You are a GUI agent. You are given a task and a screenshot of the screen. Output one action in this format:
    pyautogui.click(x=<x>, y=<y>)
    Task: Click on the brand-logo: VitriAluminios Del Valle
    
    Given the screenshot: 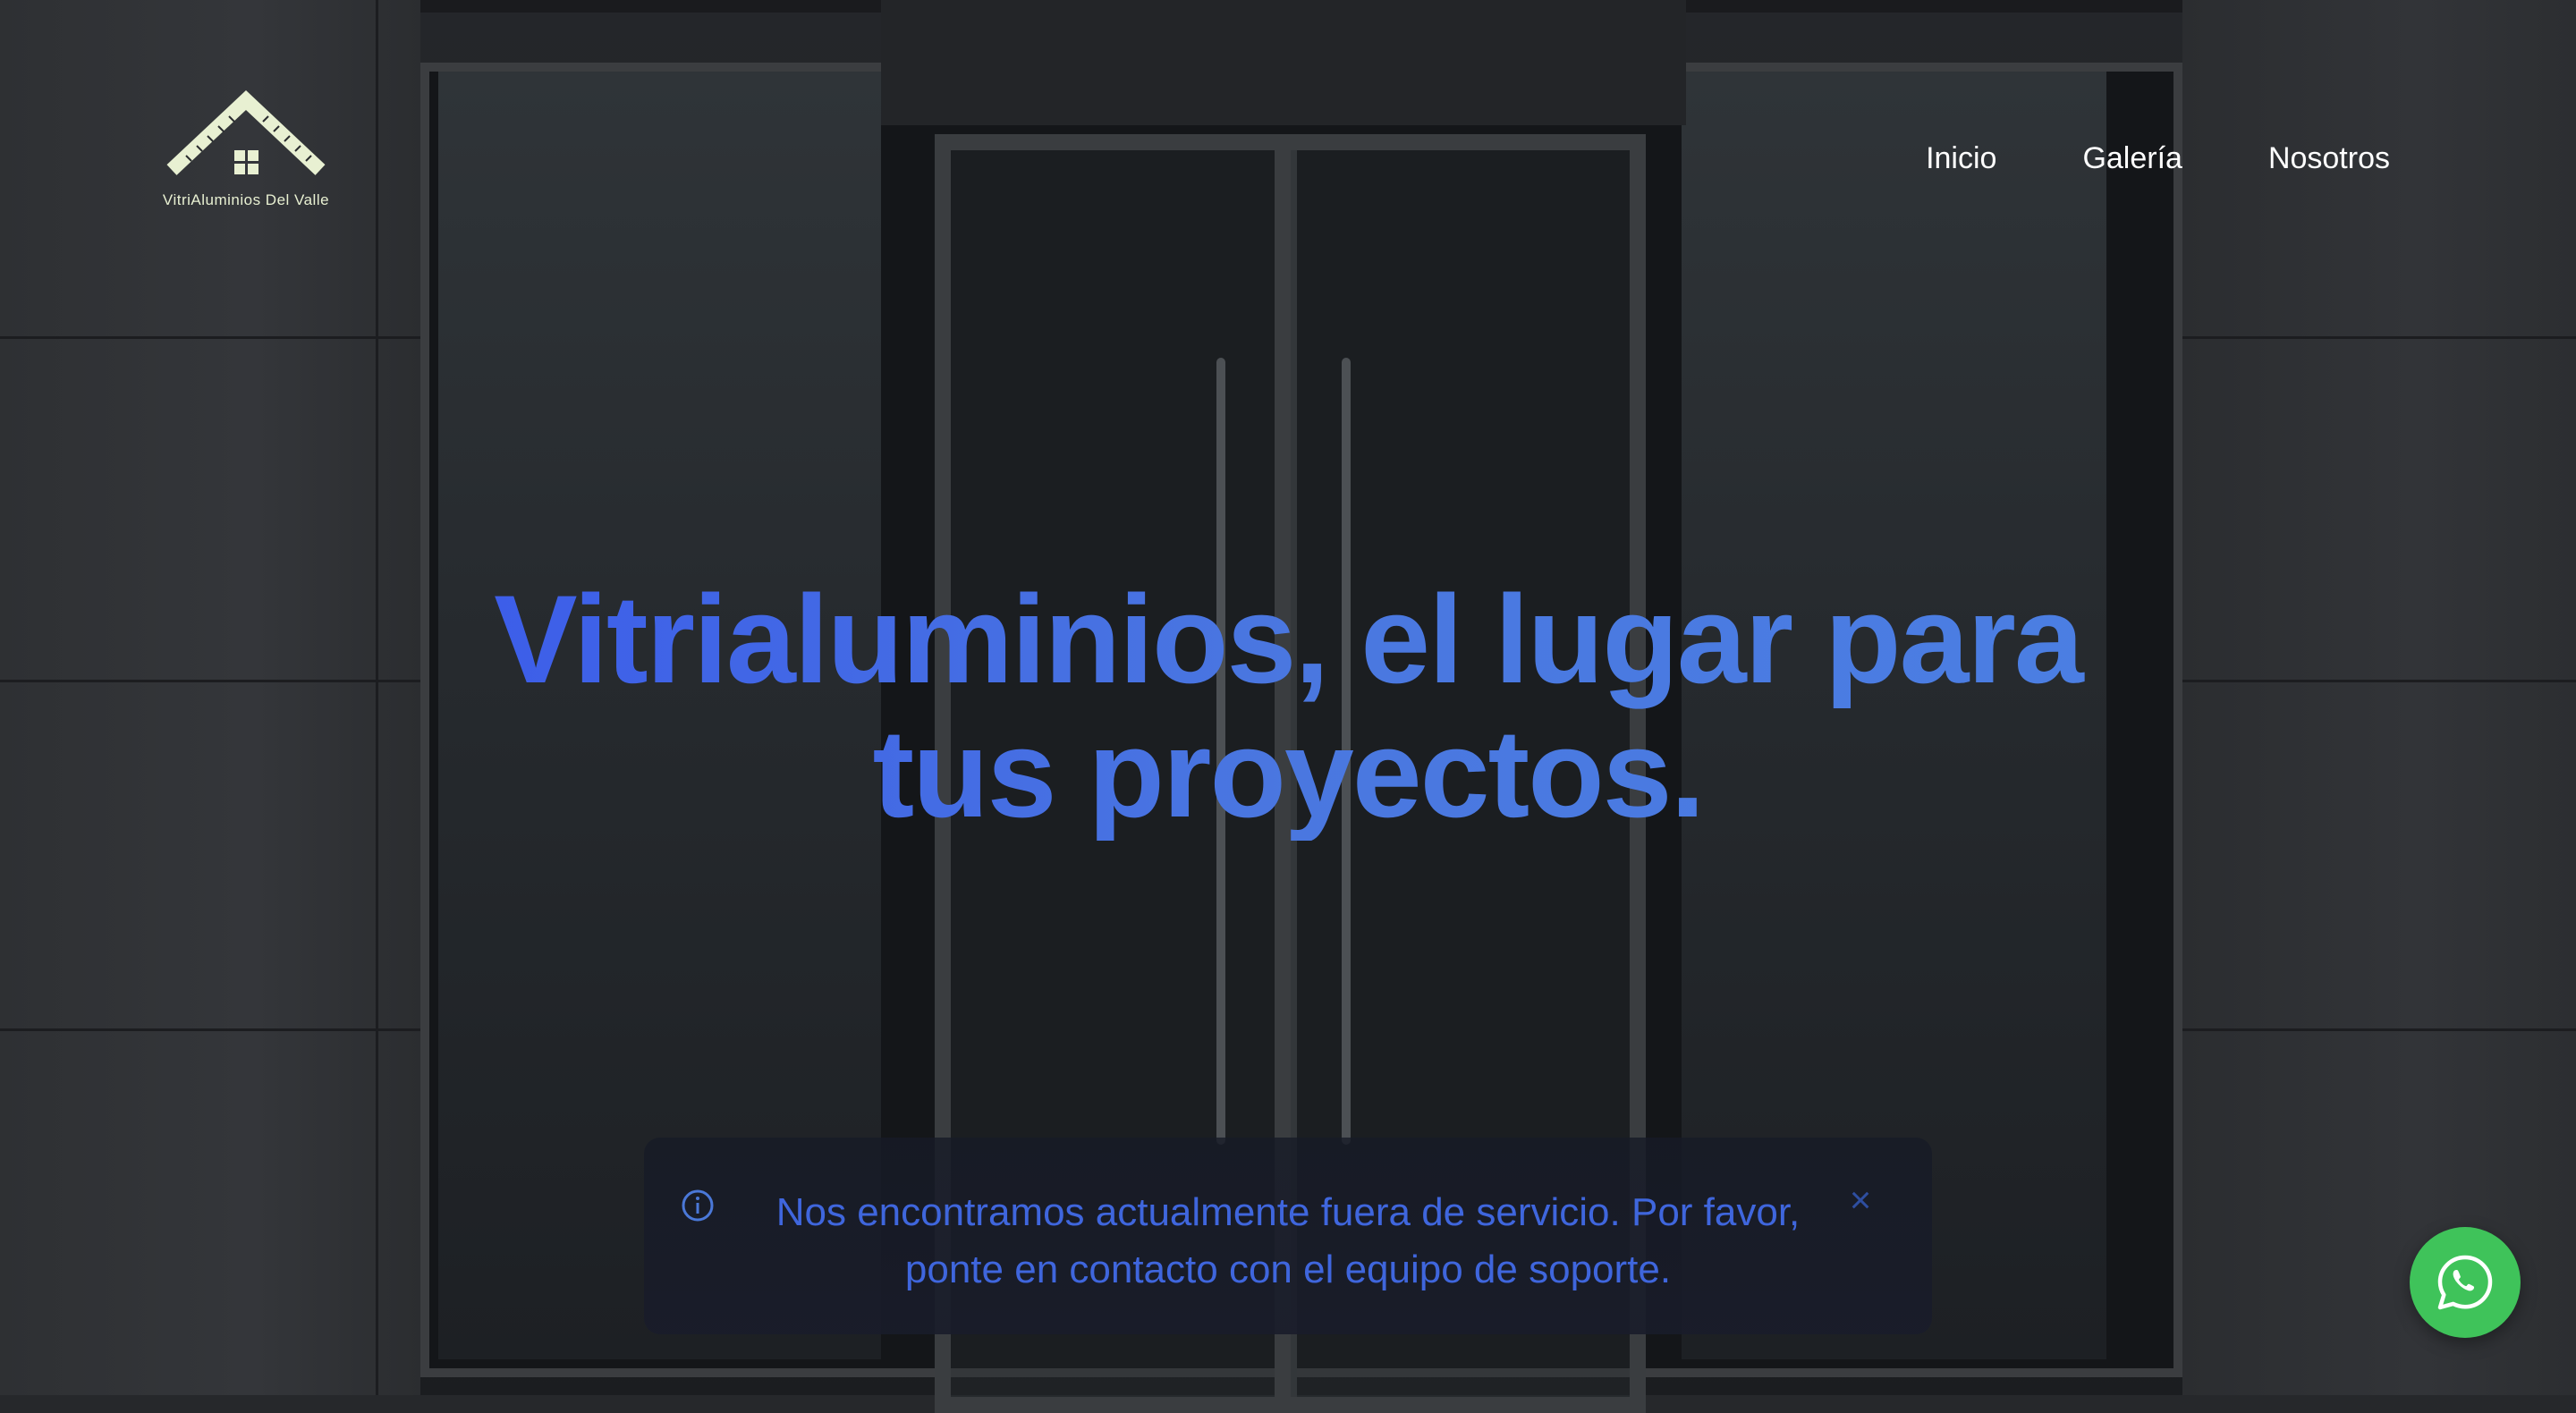 What is the action you would take?
    pyautogui.click(x=246, y=148)
    